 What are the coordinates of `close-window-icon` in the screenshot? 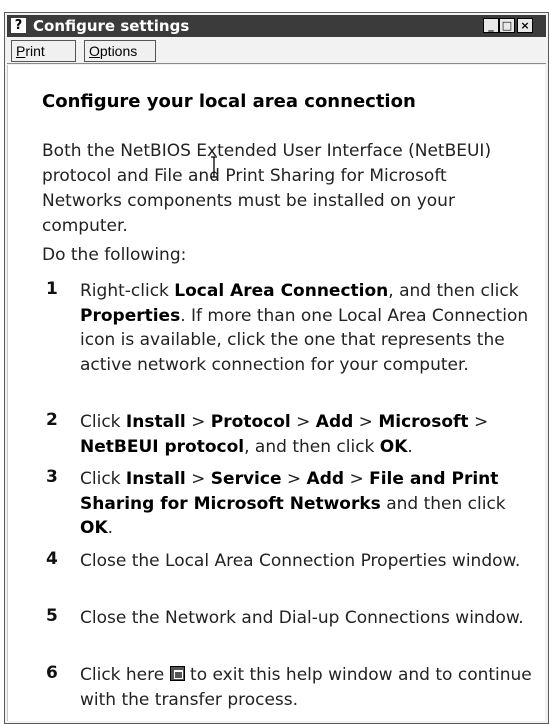 It's located at (177, 673).